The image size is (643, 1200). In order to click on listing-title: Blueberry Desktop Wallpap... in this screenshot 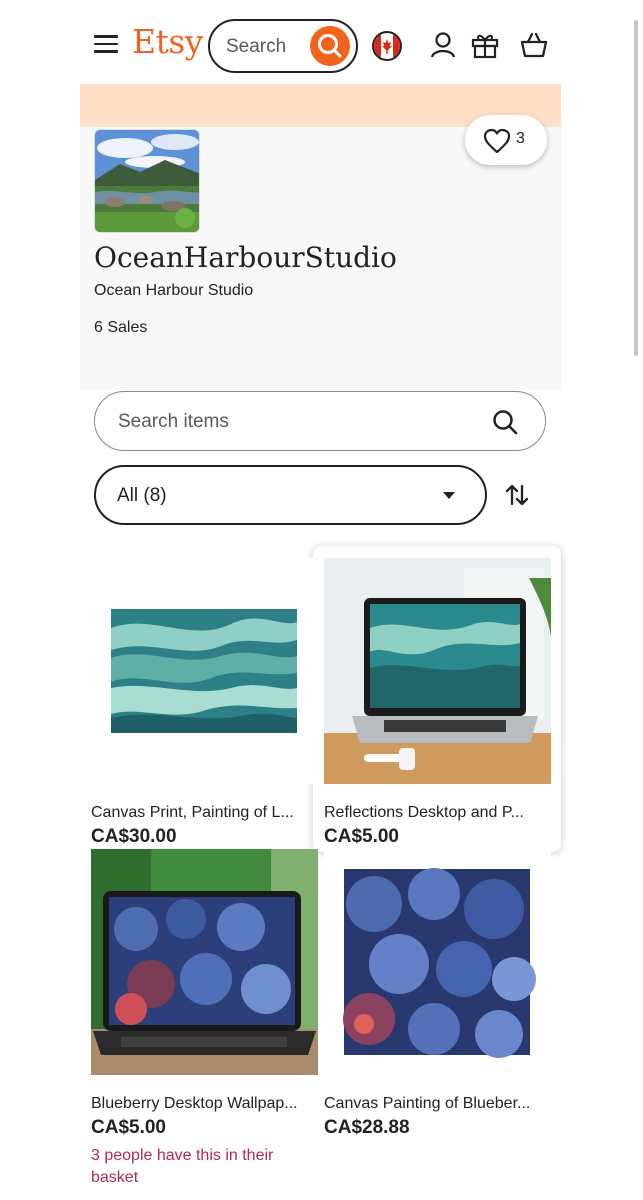, I will do `click(205, 1104)`.